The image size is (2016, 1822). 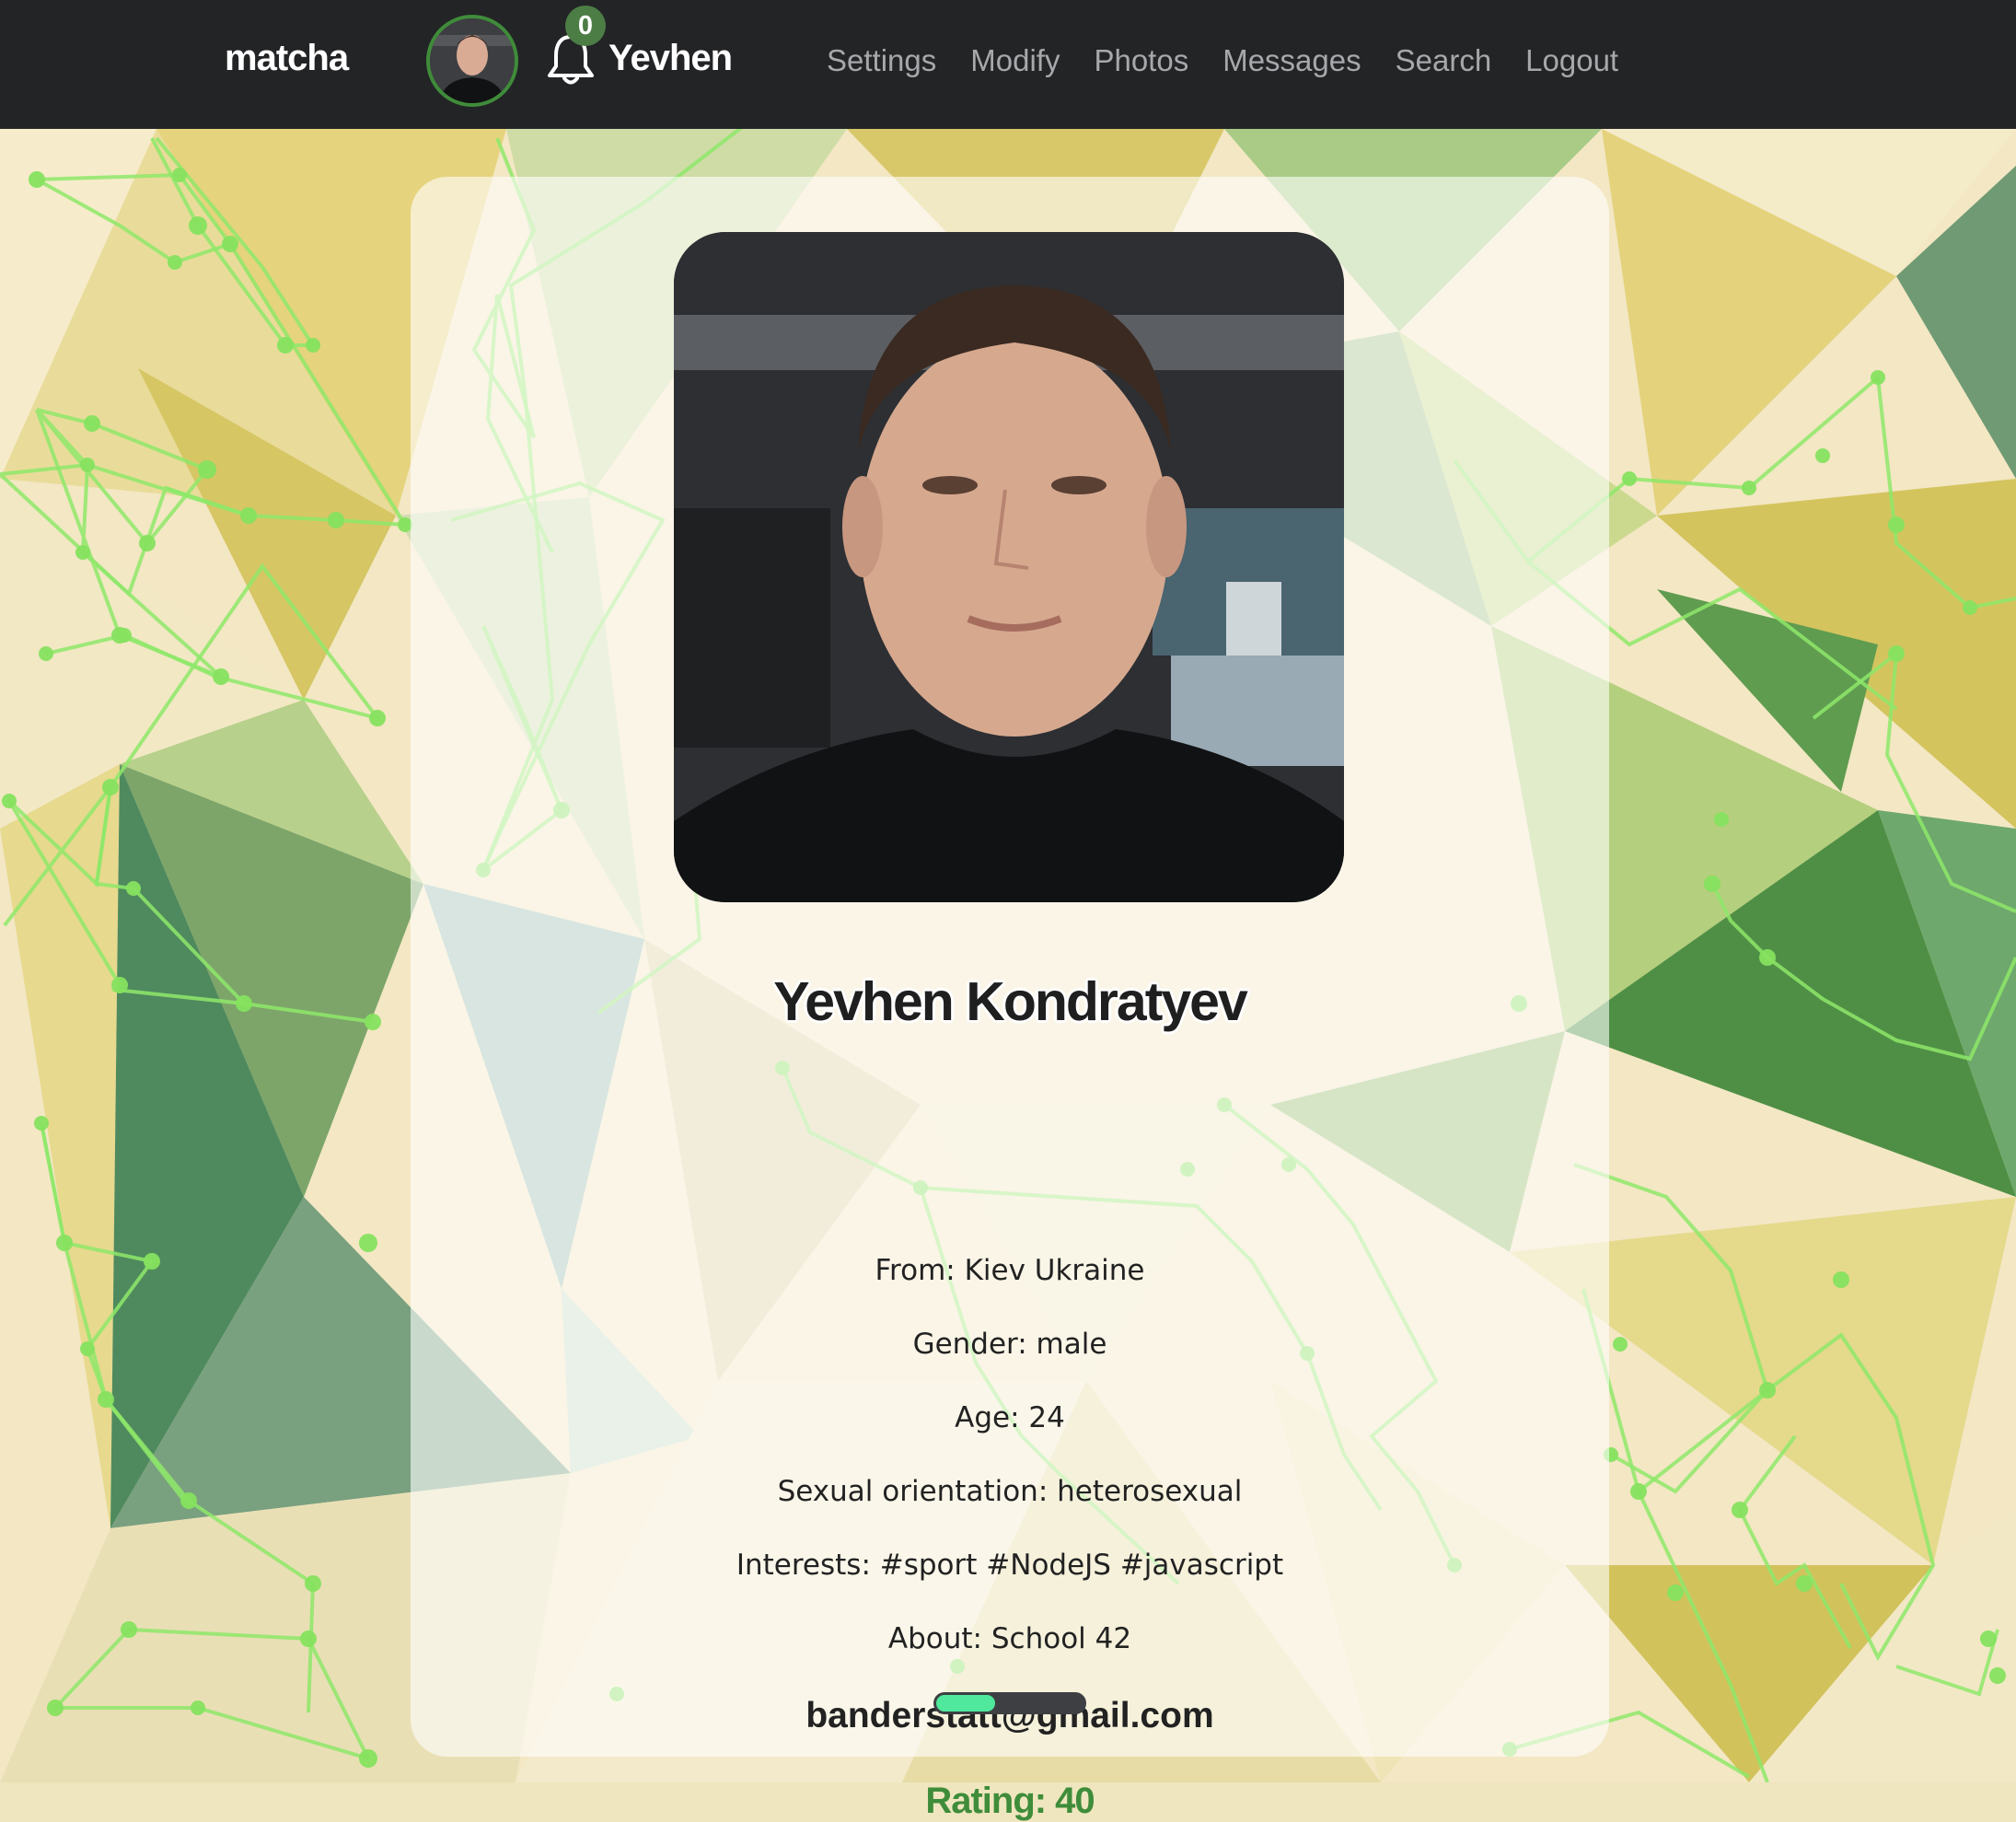 What do you see at coordinates (1291, 61) in the screenshot?
I see `nav-link-messages: Messages` at bounding box center [1291, 61].